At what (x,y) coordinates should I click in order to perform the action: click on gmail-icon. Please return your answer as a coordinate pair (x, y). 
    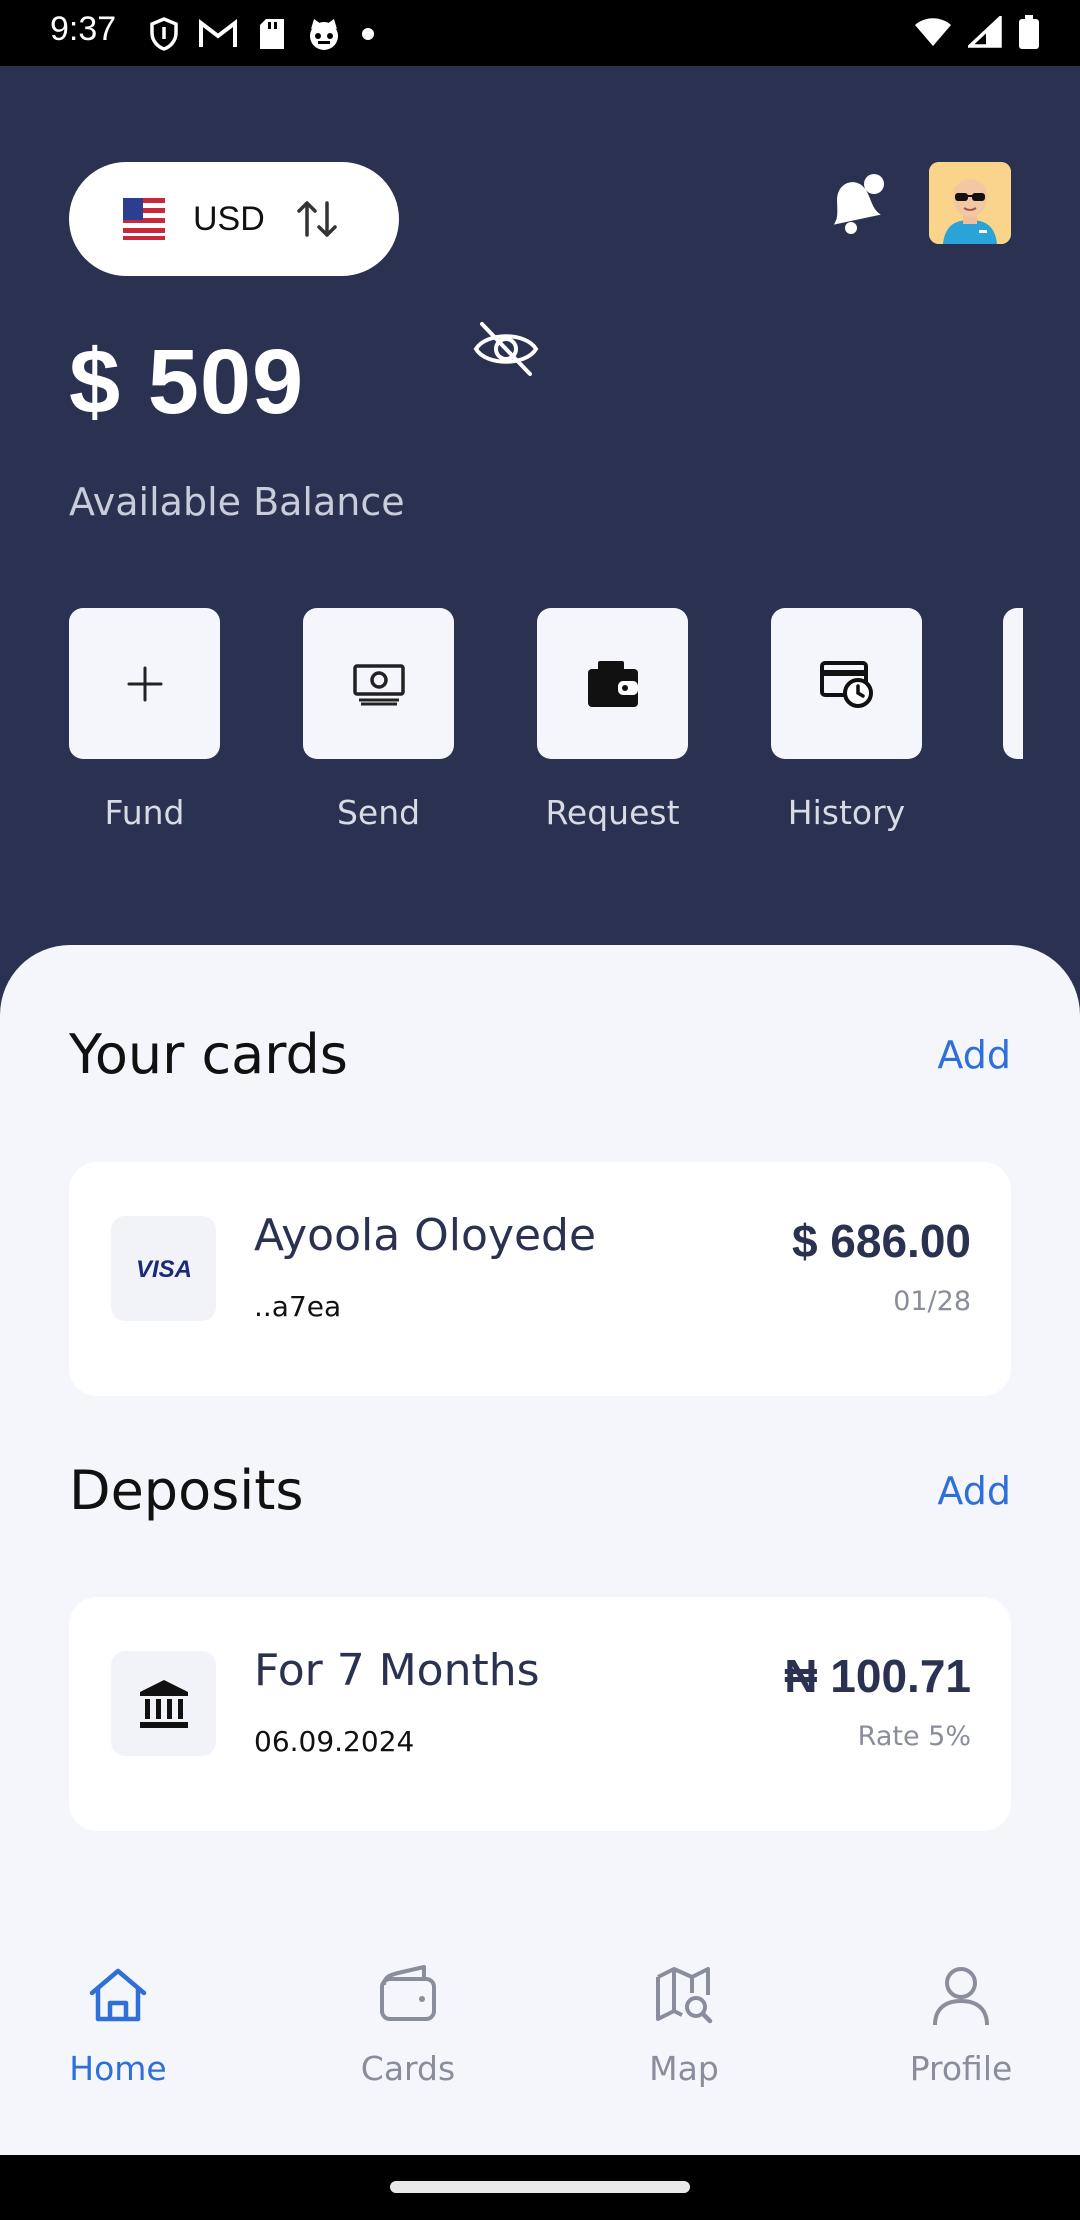
    Looking at the image, I should click on (218, 33).